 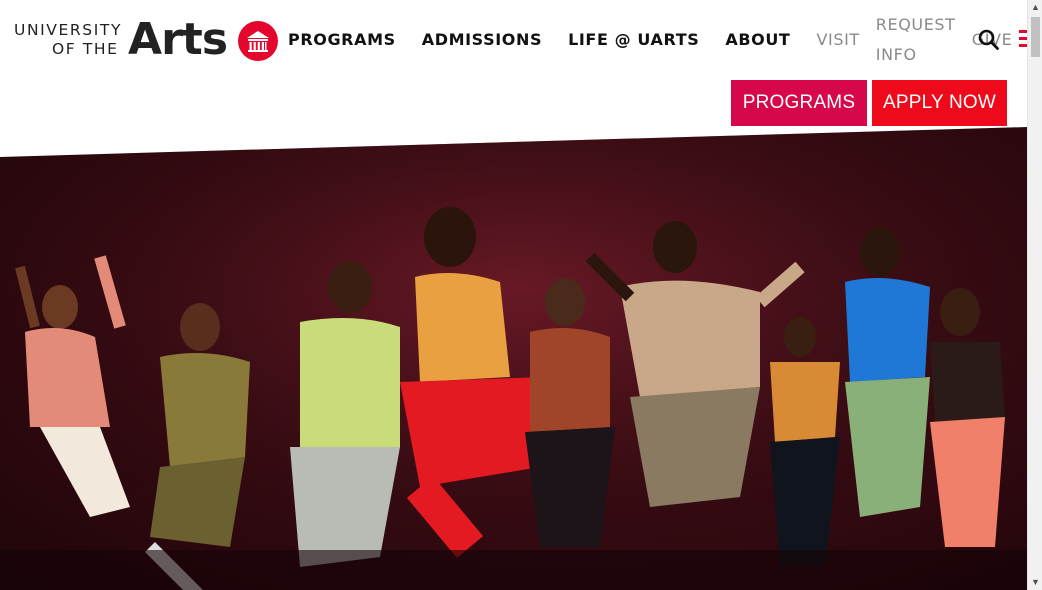 What do you see at coordinates (342, 32) in the screenshot?
I see `nav-programs: PROGRAMS` at bounding box center [342, 32].